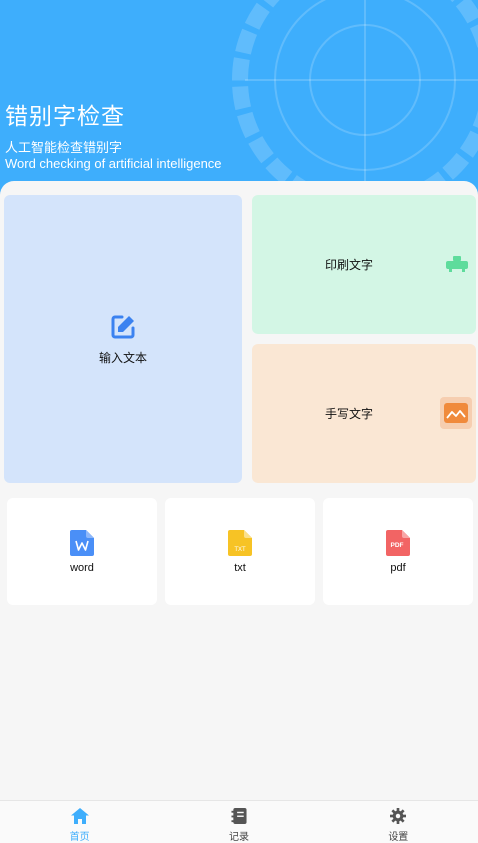 This screenshot has height=843, width=478. I want to click on txt-file-card: TXT txt, so click(240, 551).